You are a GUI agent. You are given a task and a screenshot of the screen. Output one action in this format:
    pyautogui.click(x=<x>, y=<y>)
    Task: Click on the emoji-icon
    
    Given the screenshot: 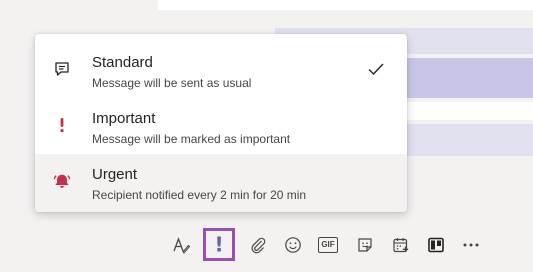 What is the action you would take?
    pyautogui.click(x=293, y=245)
    